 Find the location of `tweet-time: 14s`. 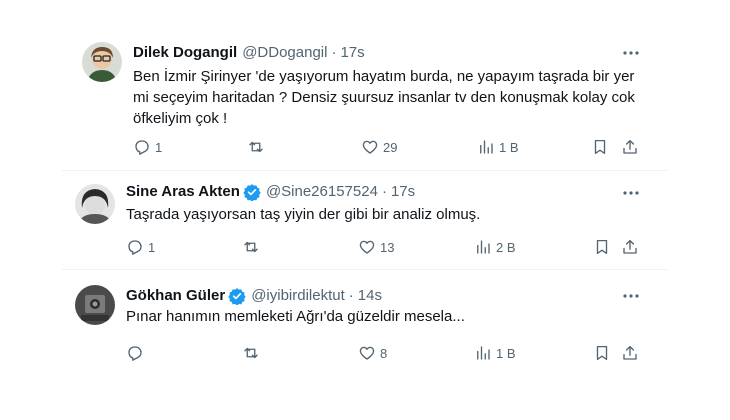

tweet-time: 14s is located at coordinates (370, 296).